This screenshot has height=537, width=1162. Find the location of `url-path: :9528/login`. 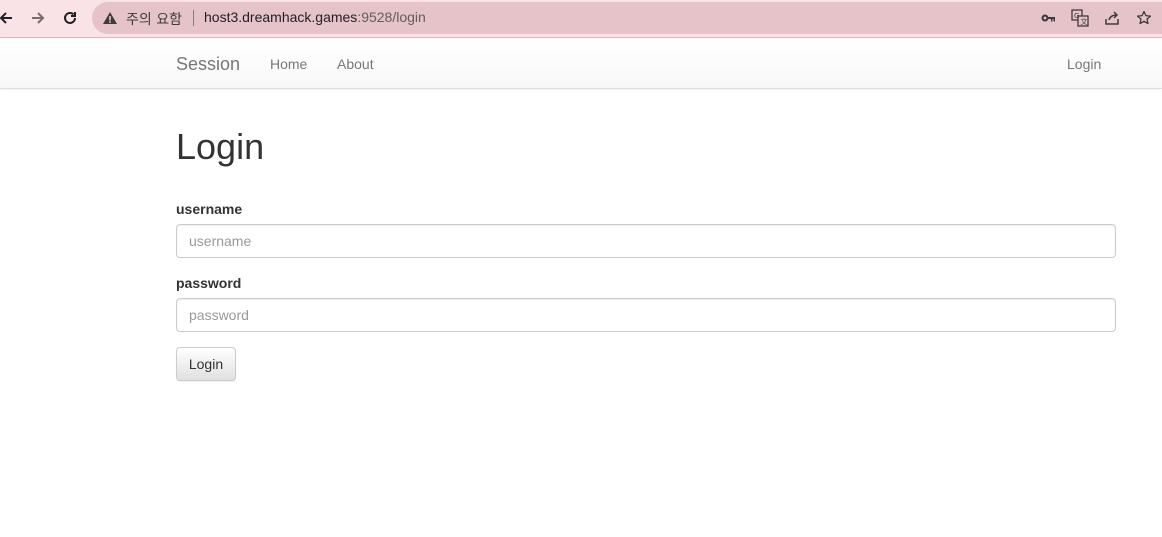

url-path: :9528/login is located at coordinates (391, 17).